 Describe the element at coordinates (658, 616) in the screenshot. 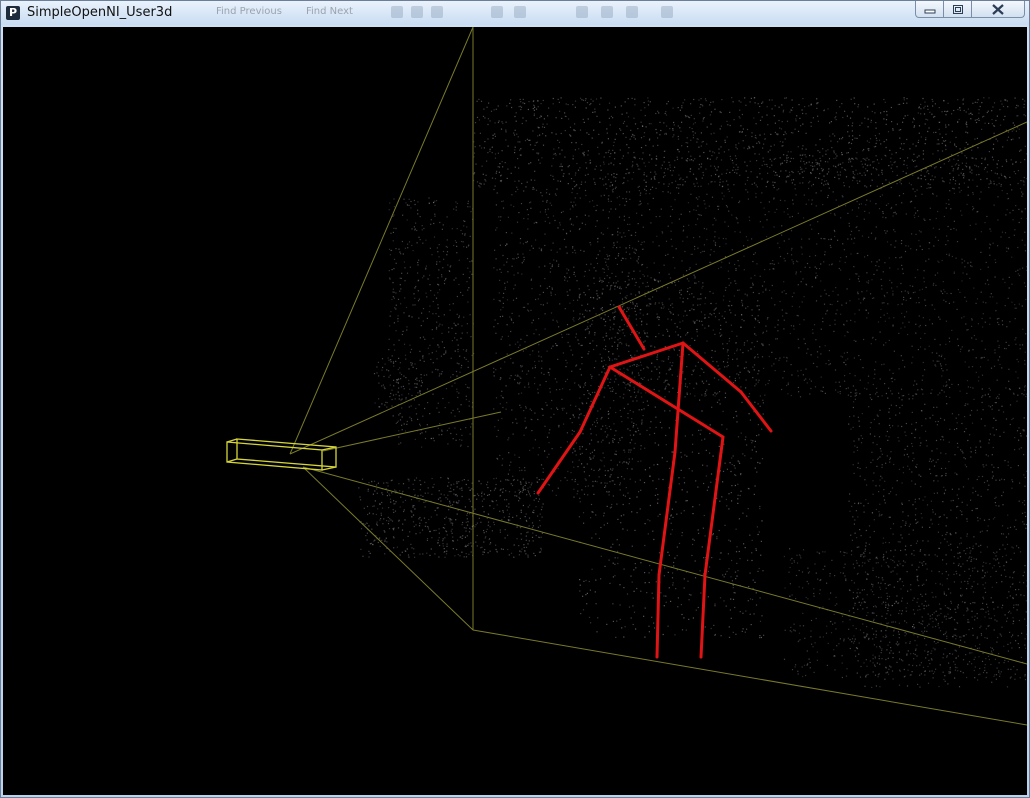

I see `skeleton-left-shin` at that location.